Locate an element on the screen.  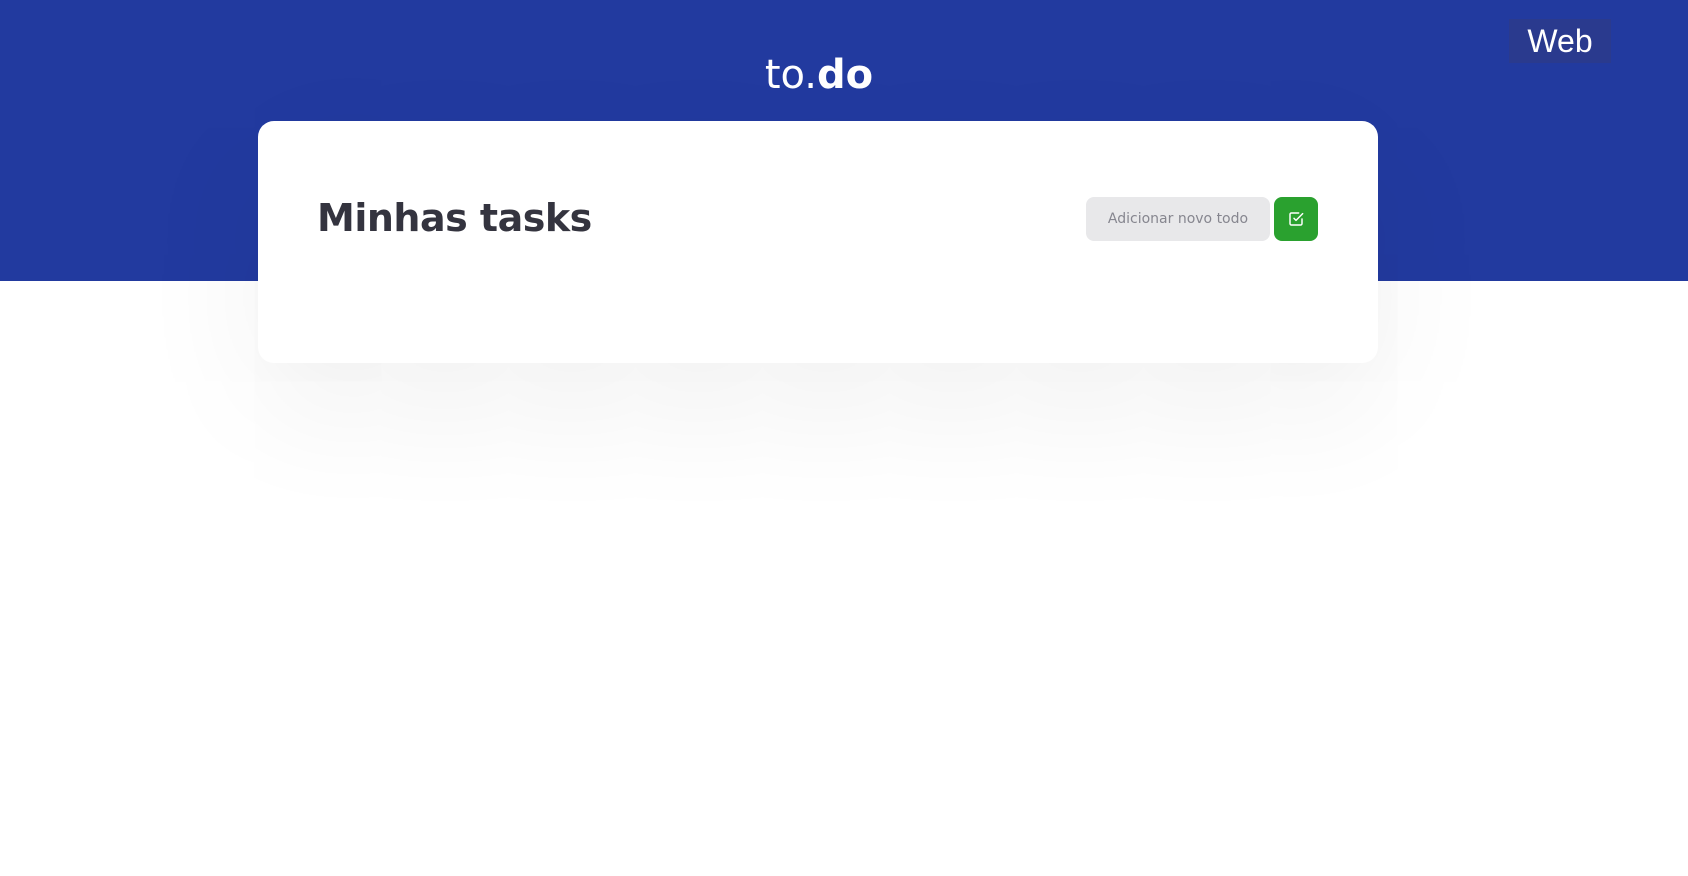
logo-light-text: to. is located at coordinates (791, 75).